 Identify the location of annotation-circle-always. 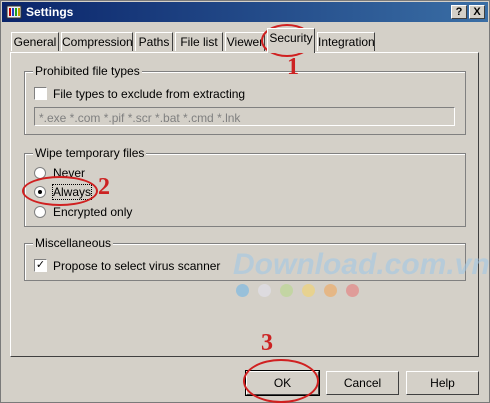
(60, 191).